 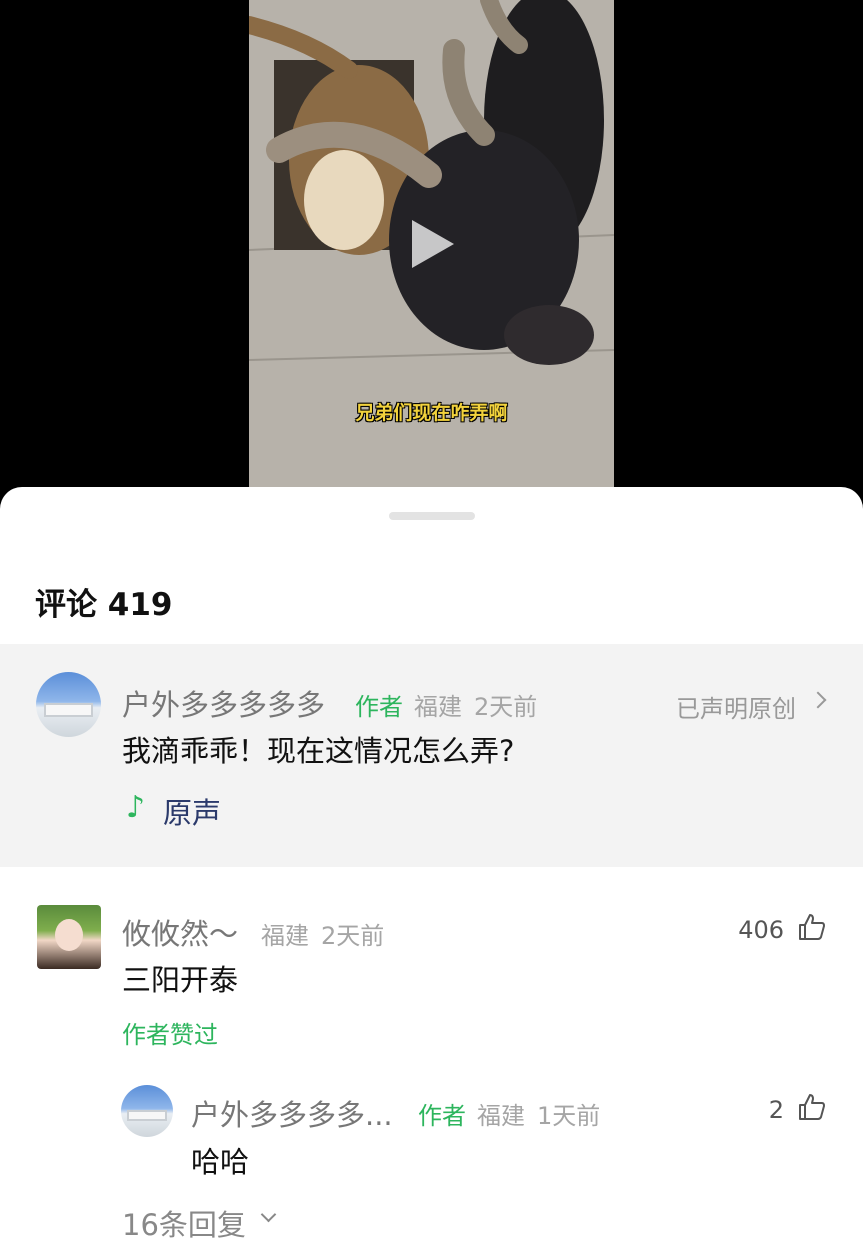 I want to click on comment-text: 三阳开泰, so click(x=180, y=980).